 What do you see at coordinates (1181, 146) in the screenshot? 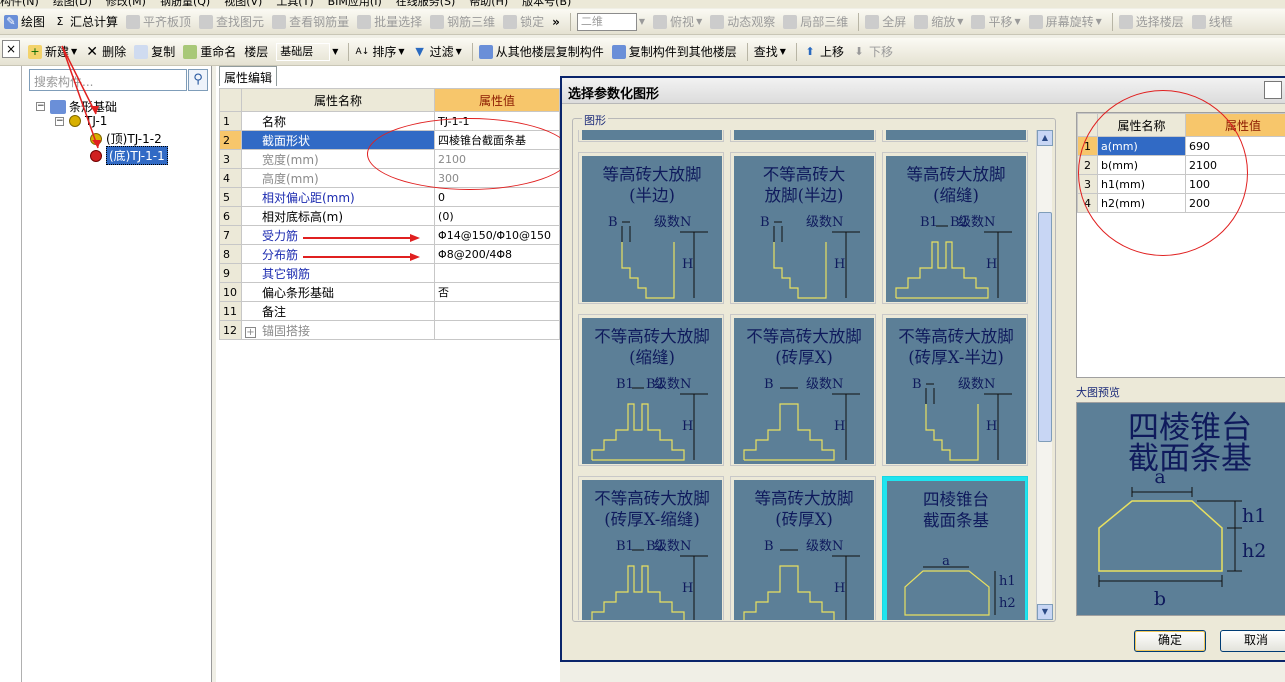
I see `table-row: 1 a(mm) 690` at bounding box center [1181, 146].